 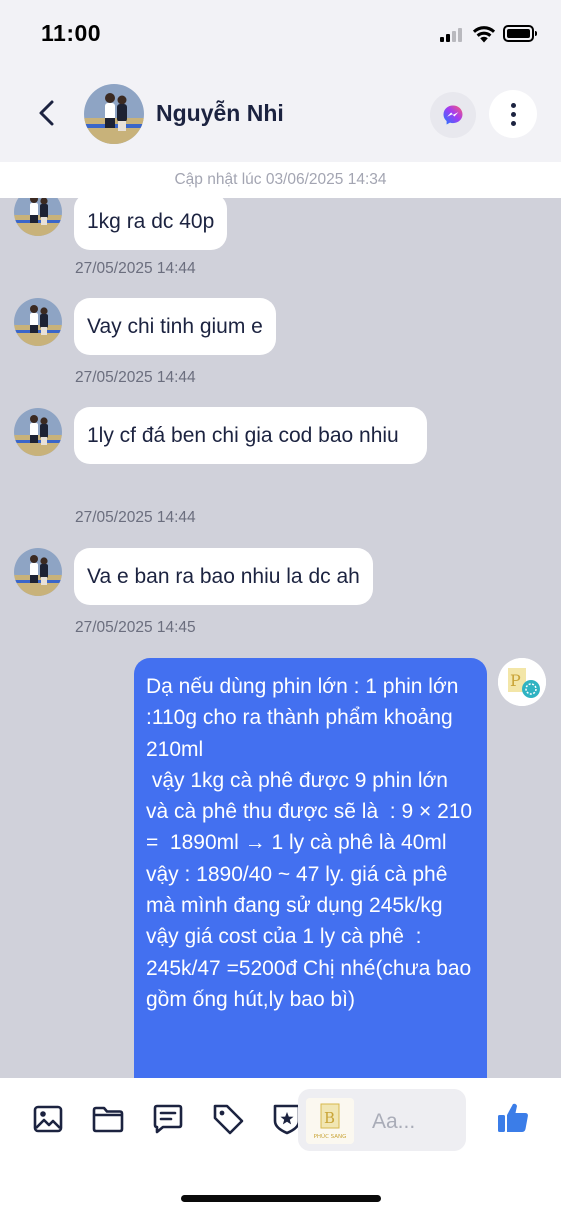 I want to click on wifi-icon, so click(x=484, y=34).